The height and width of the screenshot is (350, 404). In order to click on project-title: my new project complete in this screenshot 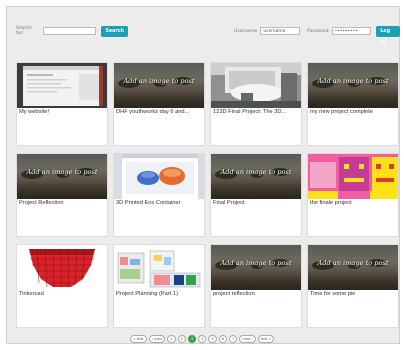, I will do `click(353, 111)`.